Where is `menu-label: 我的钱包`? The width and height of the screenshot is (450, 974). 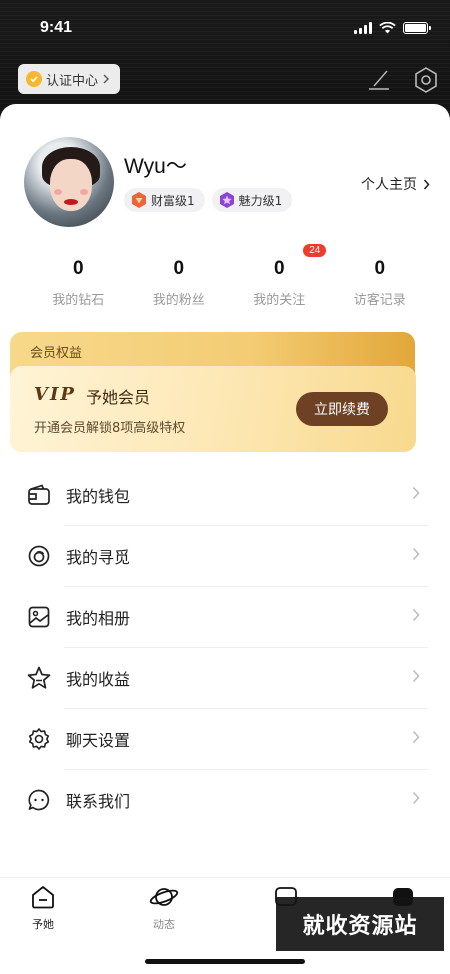
menu-label: 我的钱包 is located at coordinates (98, 496).